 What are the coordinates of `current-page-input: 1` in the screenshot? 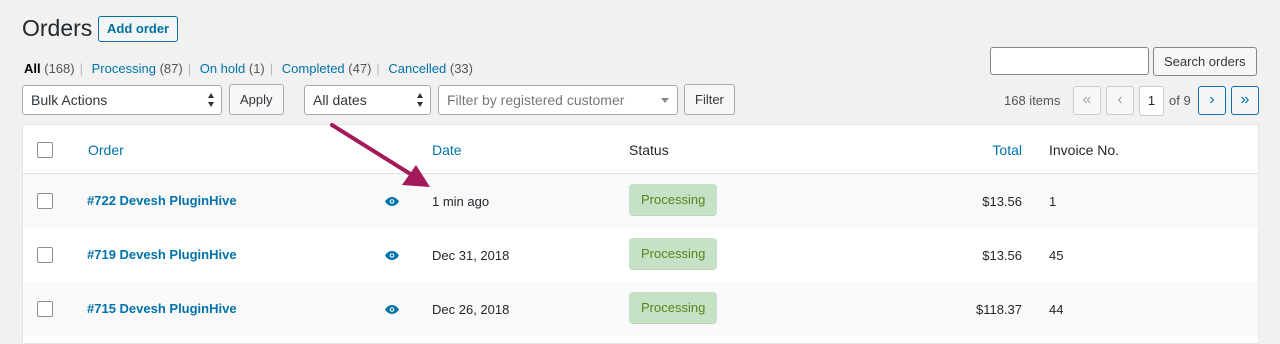 It's located at (1151, 101).